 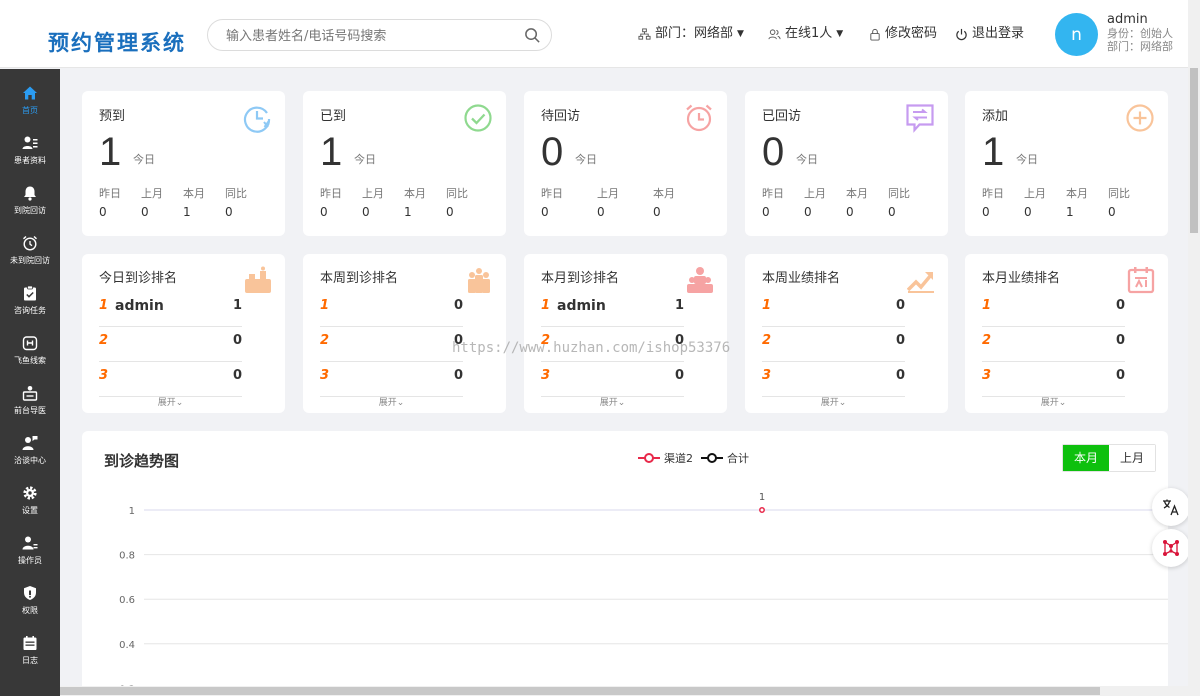 I want to click on users-icon, so click(x=774, y=33).